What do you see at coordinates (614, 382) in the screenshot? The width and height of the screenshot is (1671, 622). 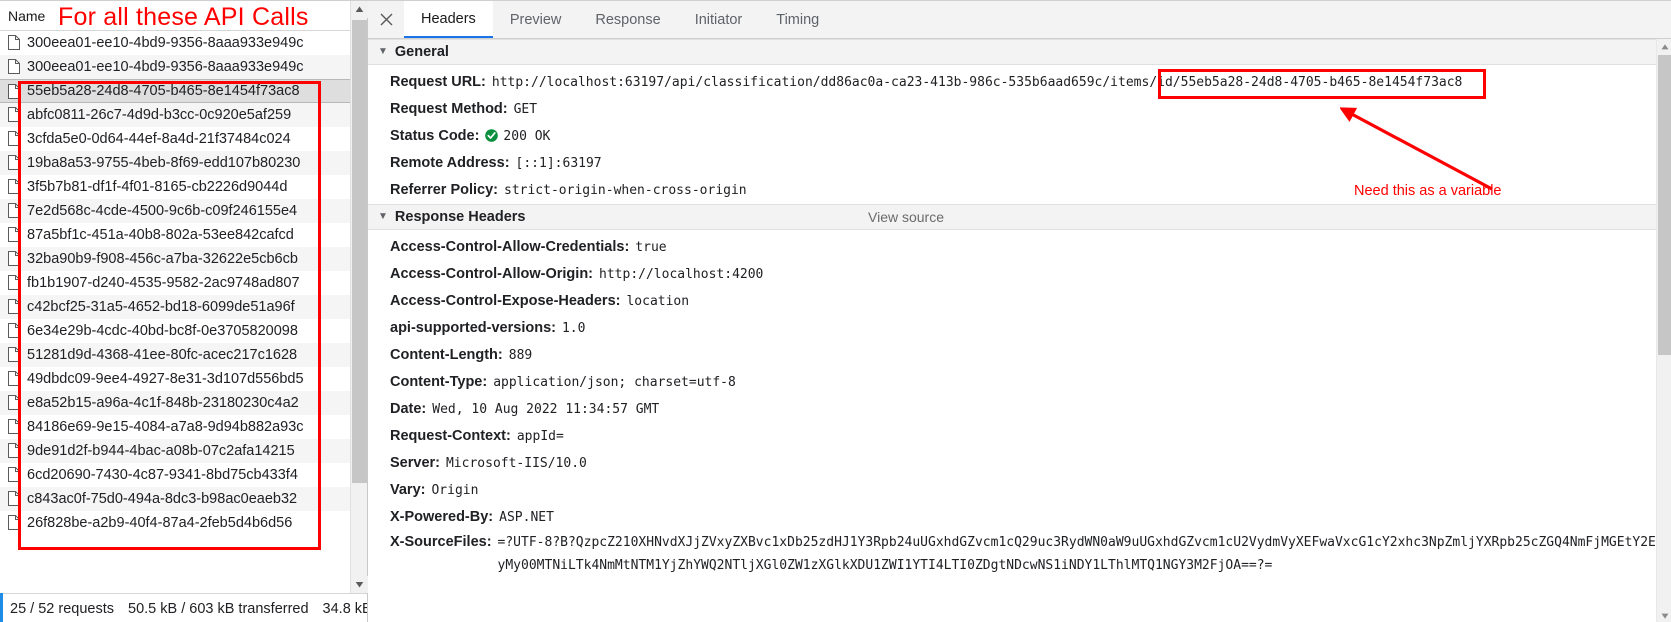 I see `header-value: application/json; charset=utf-8` at bounding box center [614, 382].